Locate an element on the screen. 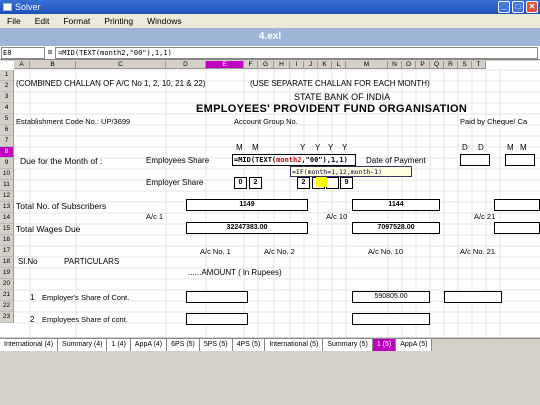  year-digit-4: 9 is located at coordinates (346, 183).